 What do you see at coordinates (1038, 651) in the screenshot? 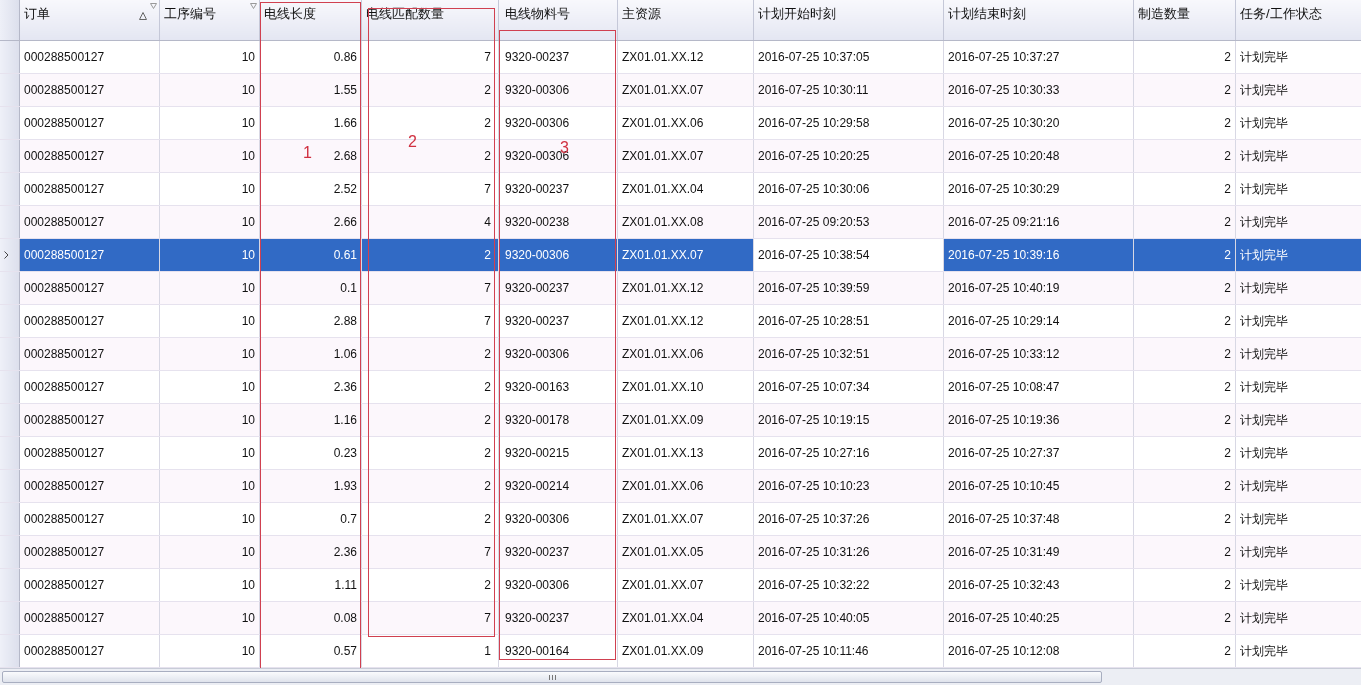
I see `table-cell: 2016-07-25 10:12:08` at bounding box center [1038, 651].